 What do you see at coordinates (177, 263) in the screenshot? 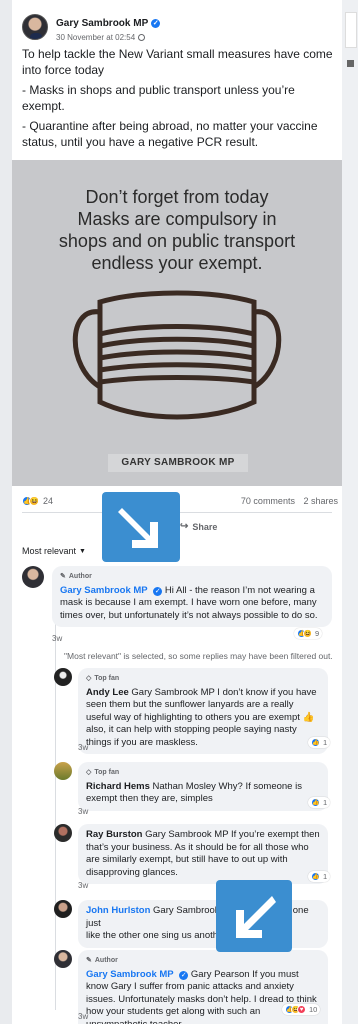
I see `image-caption-line: endless your exempt.` at bounding box center [177, 263].